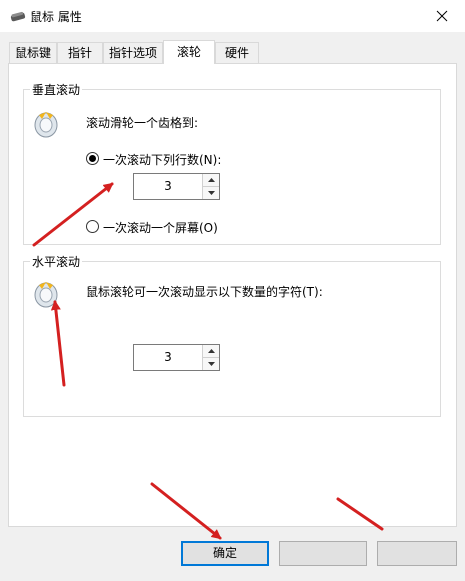 This screenshot has height=581, width=465. I want to click on horizontal-wheel-icon, so click(46, 295).